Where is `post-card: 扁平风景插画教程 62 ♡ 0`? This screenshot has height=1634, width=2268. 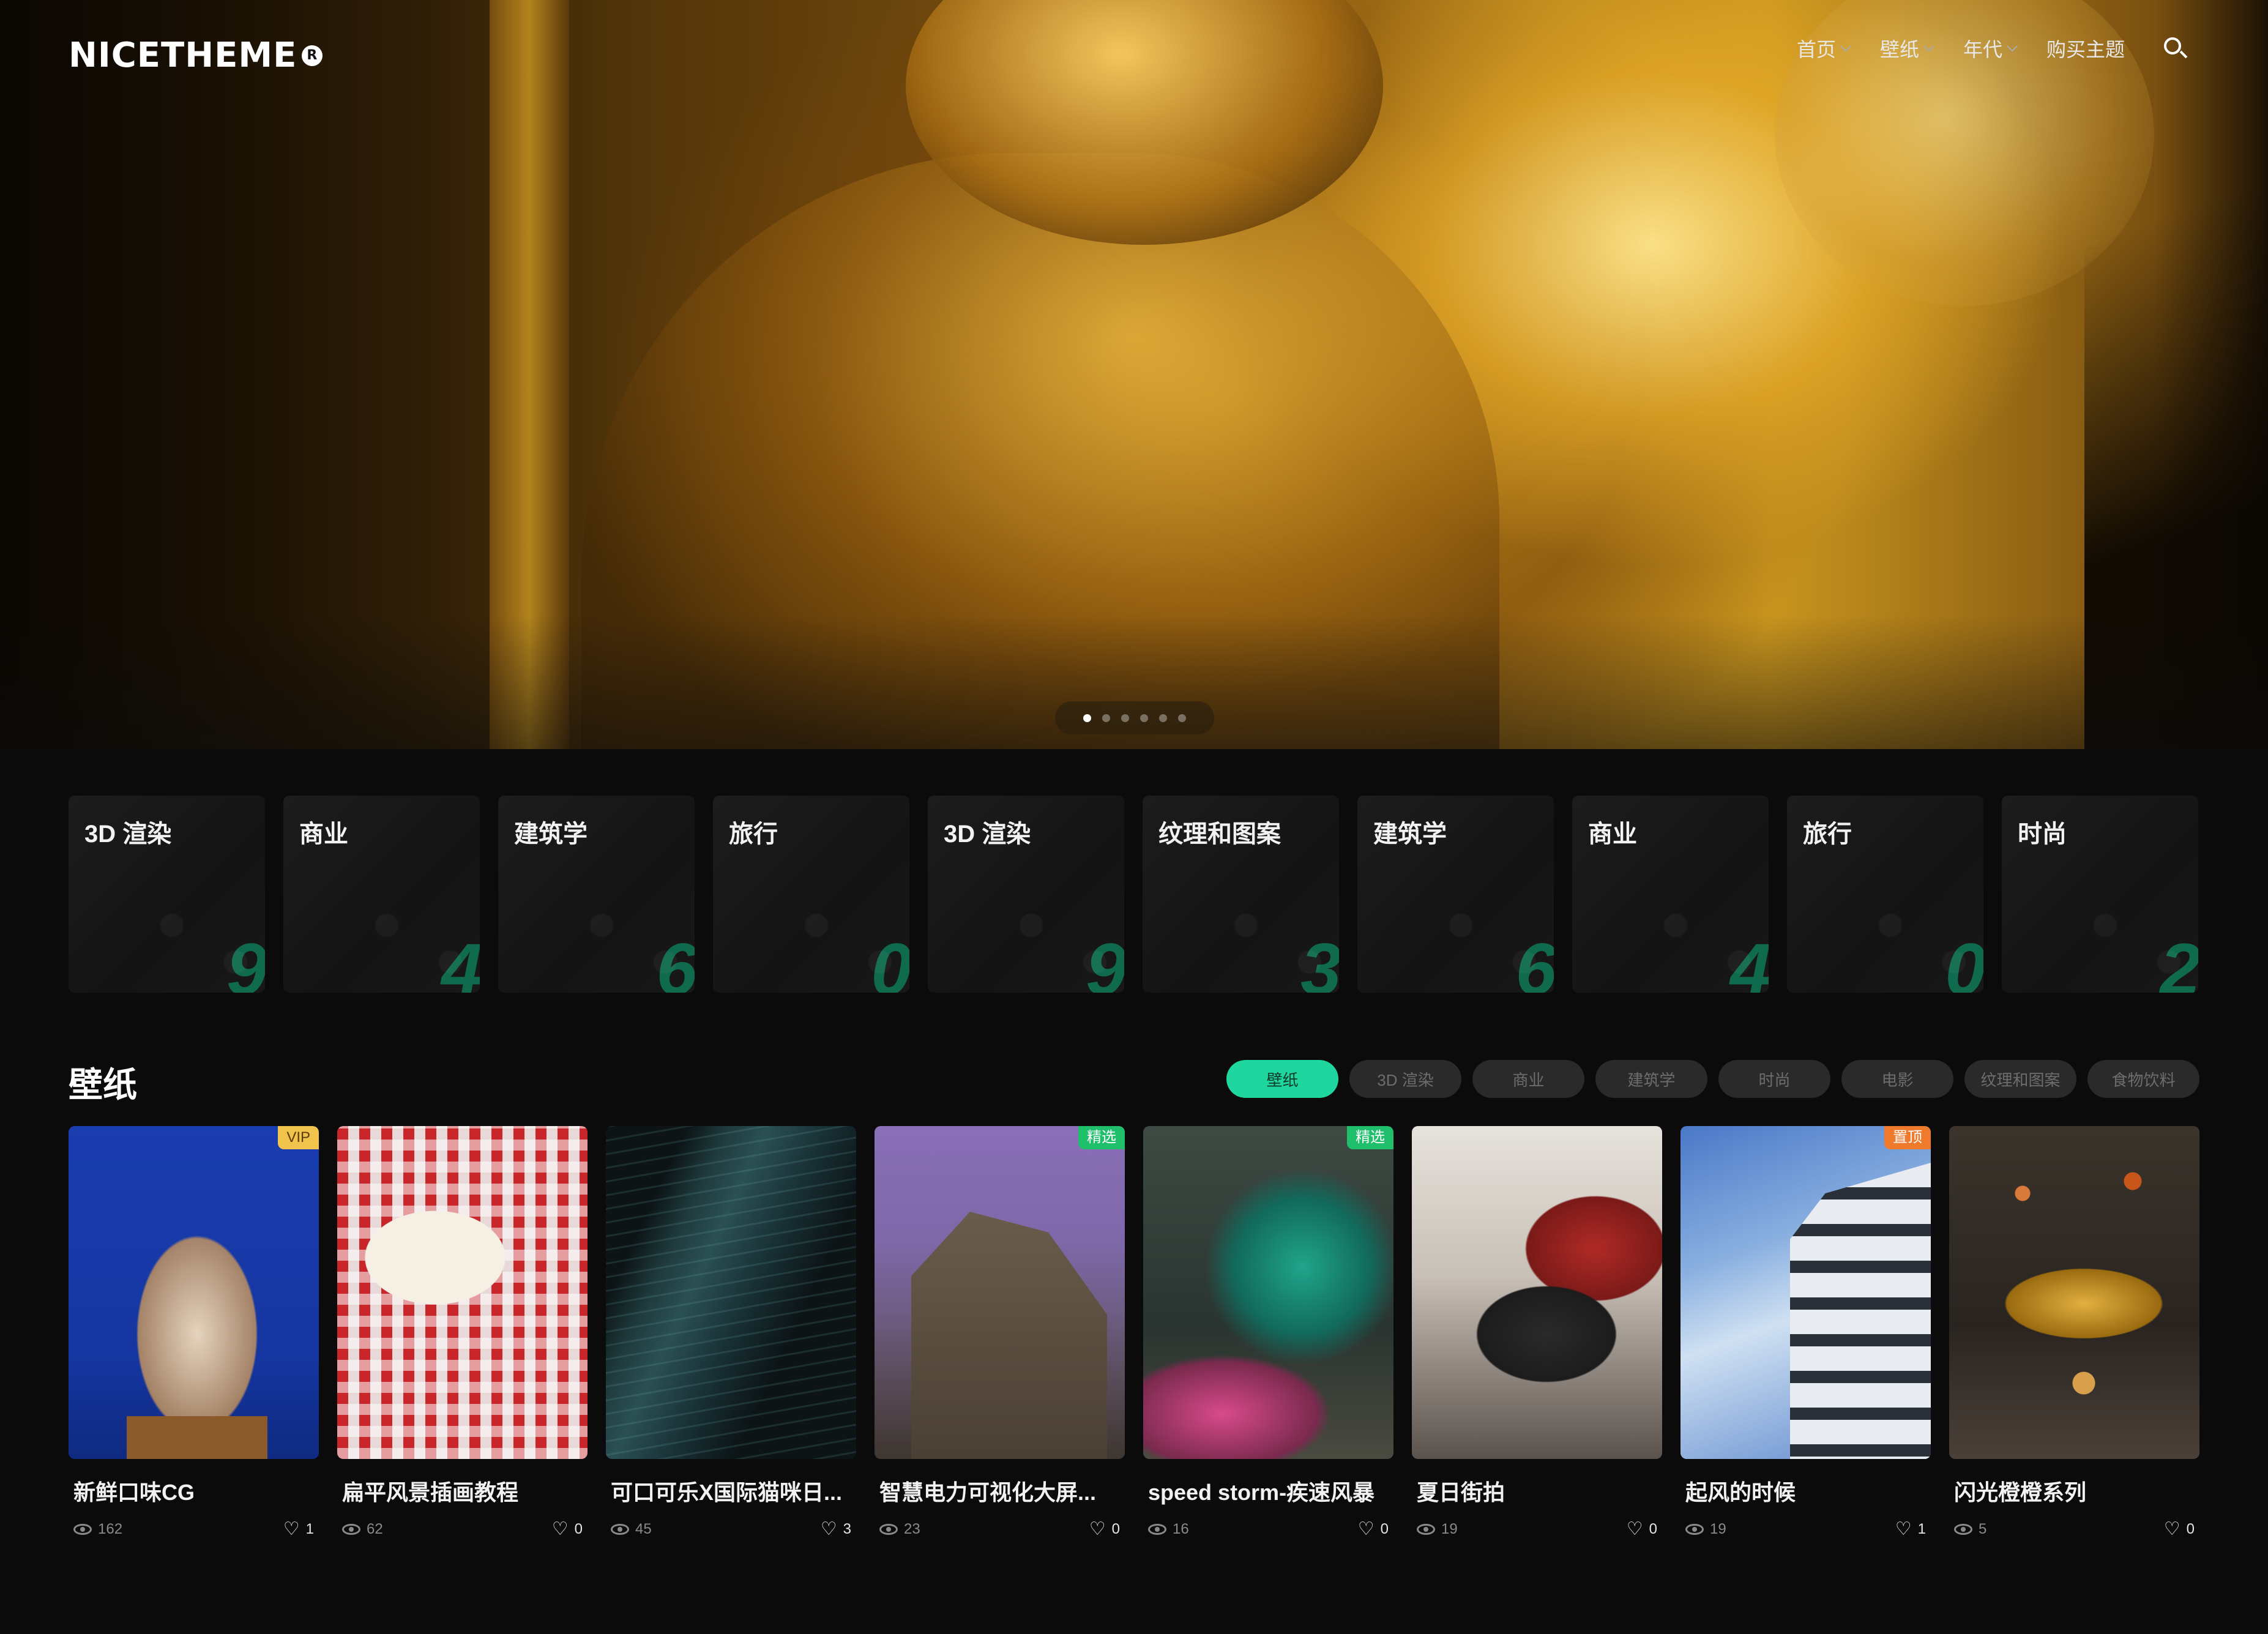
post-card: 扁平风景插画教程 62 ♡ 0 is located at coordinates (462, 1332).